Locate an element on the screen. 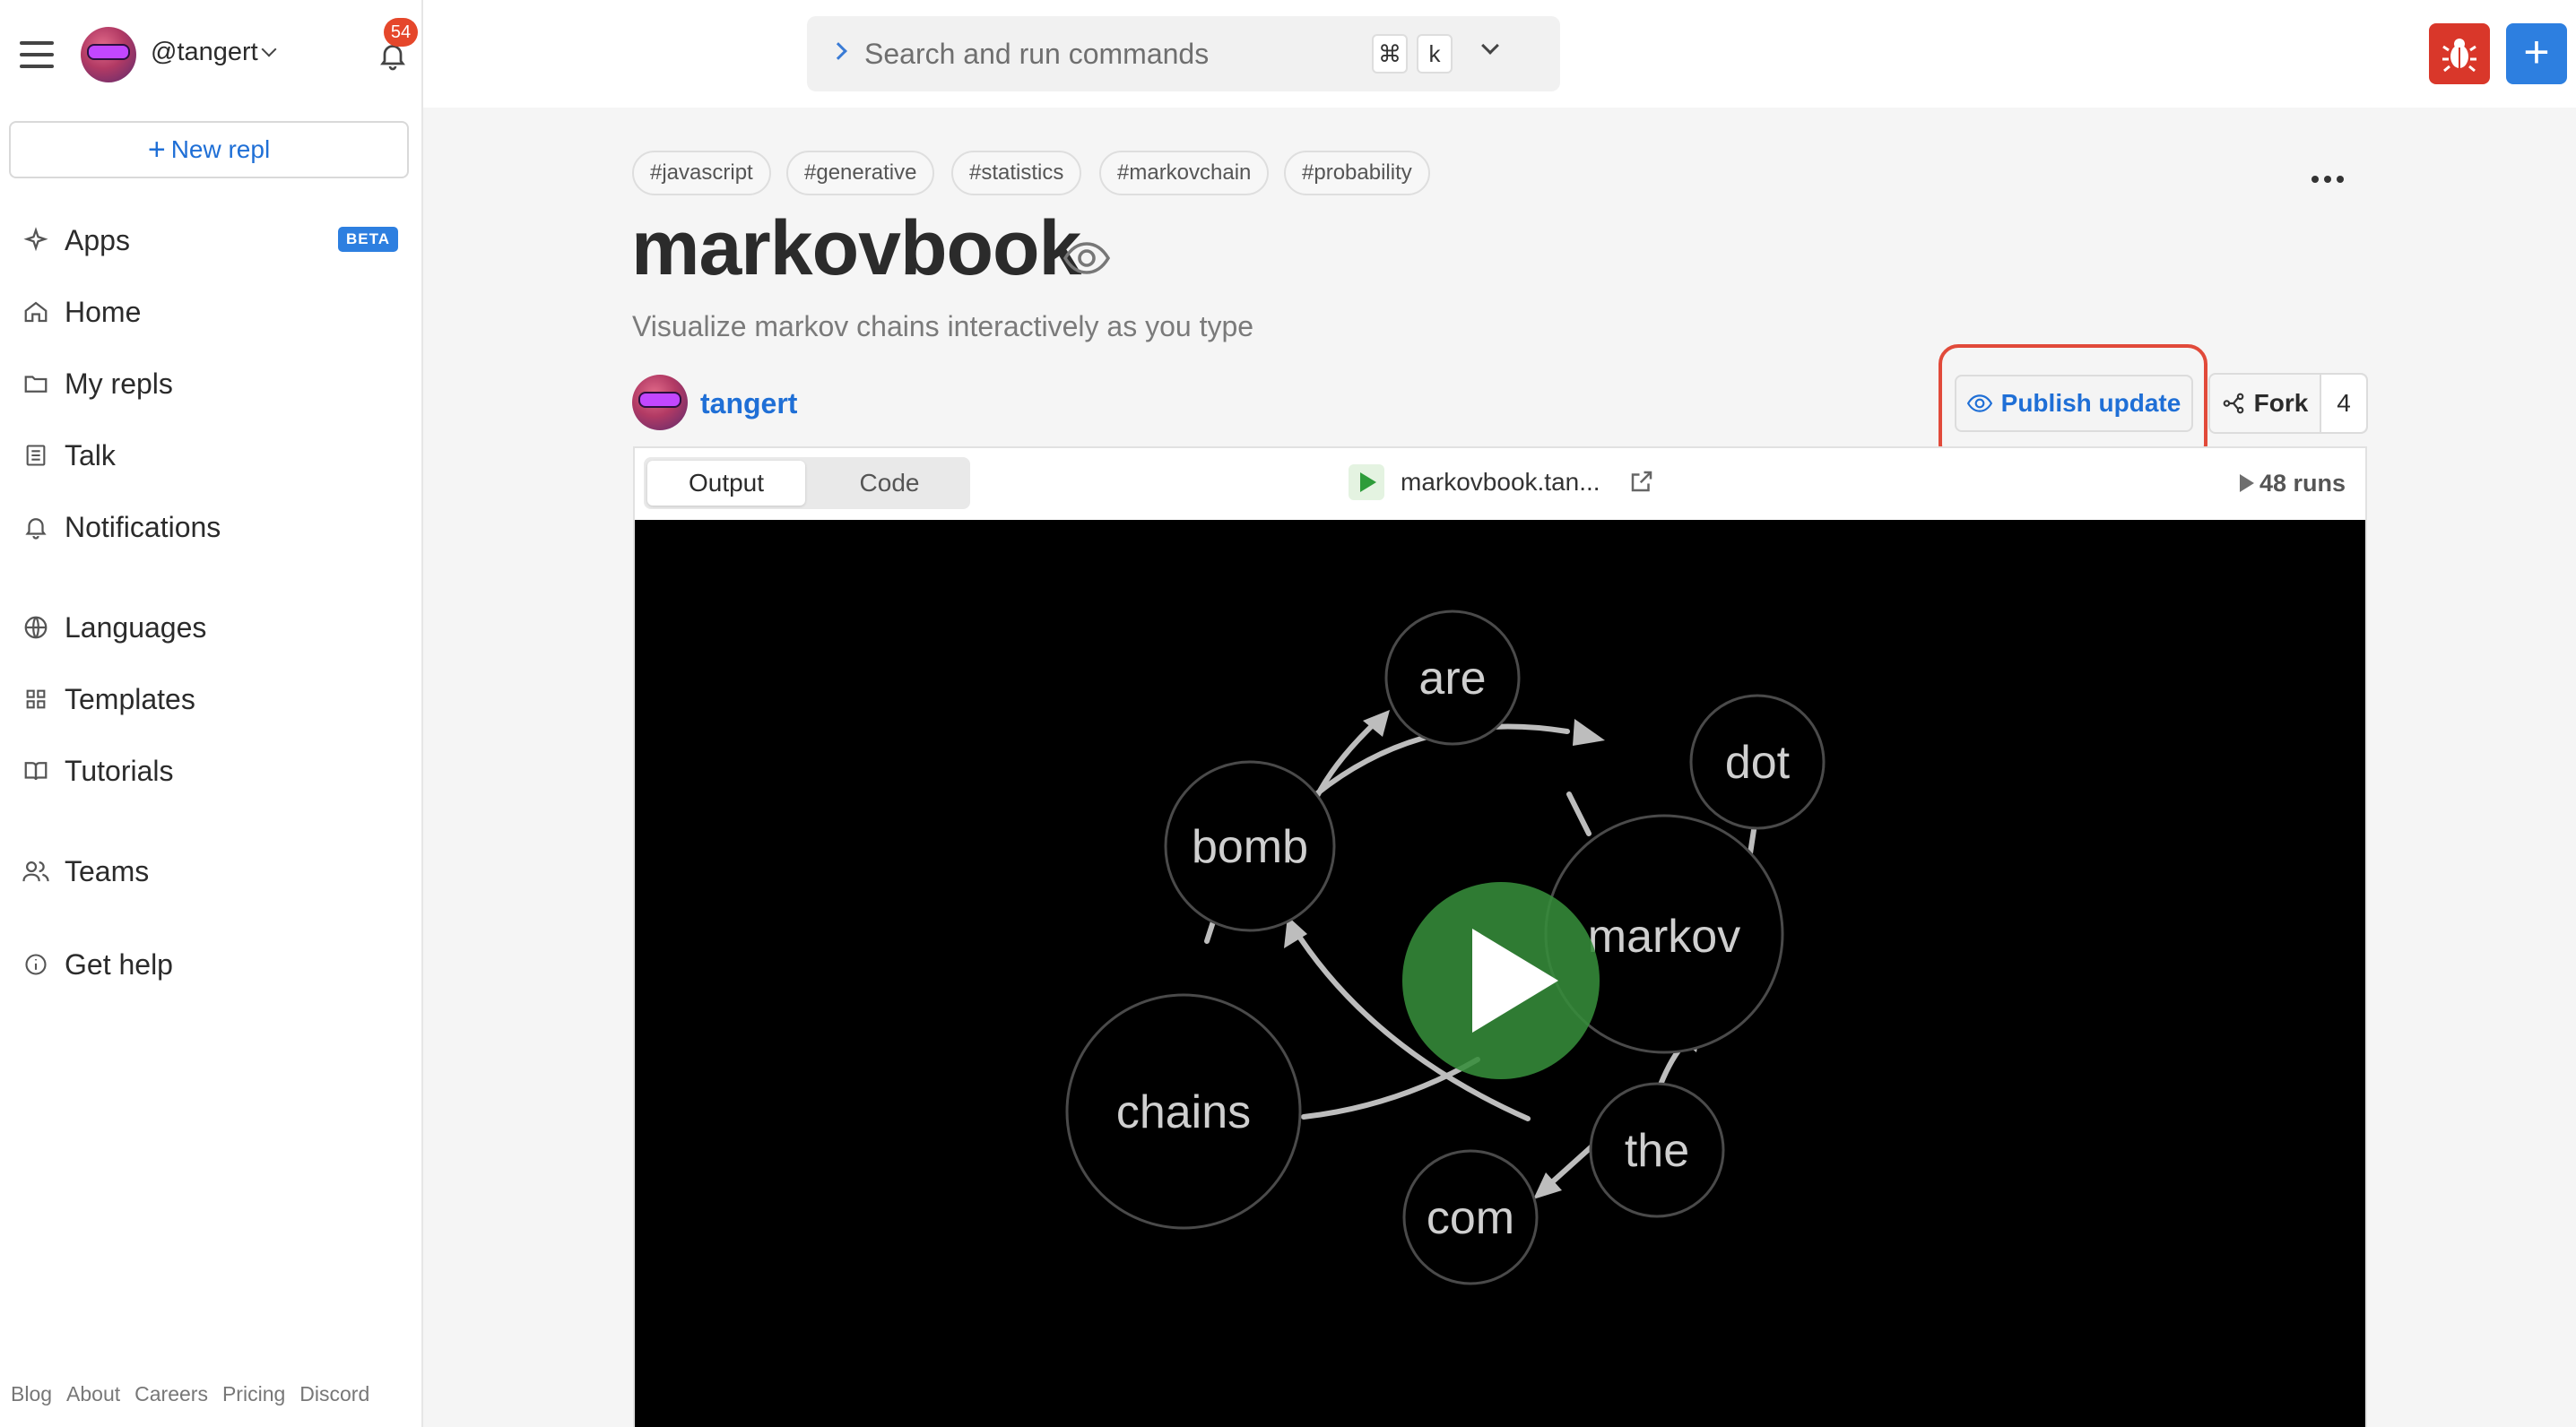 The width and height of the screenshot is (2576, 1427). user-menu: @tangert is located at coordinates (214, 52).